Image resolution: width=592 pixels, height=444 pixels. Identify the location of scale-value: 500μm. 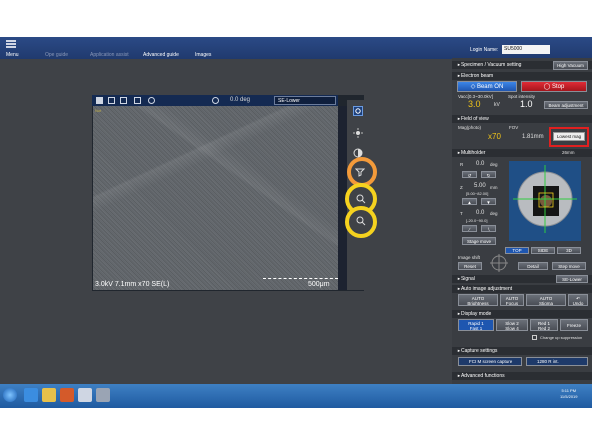
(319, 284).